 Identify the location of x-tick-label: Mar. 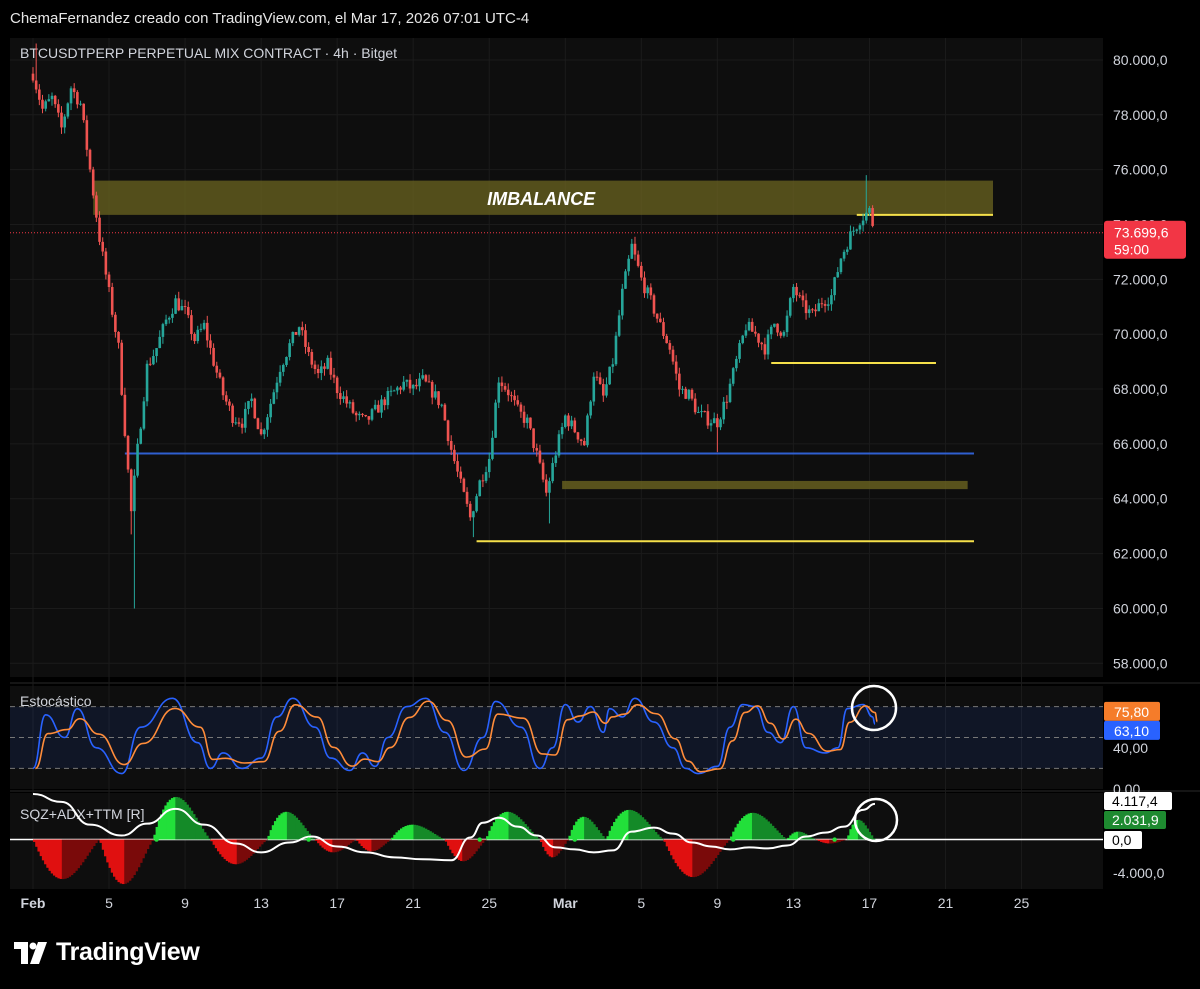
(565, 903).